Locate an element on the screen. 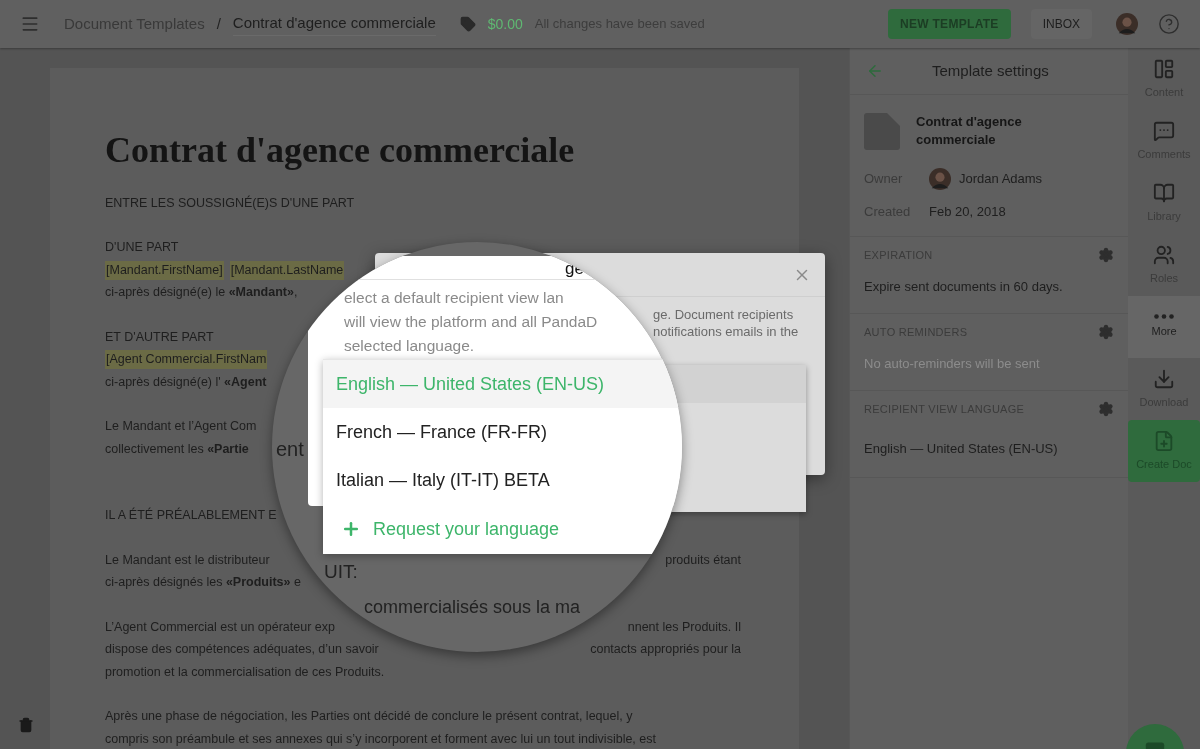 This screenshot has width=1200, height=749. document-text: promotion et la commercialisation de ces Produits. is located at coordinates (245, 672).